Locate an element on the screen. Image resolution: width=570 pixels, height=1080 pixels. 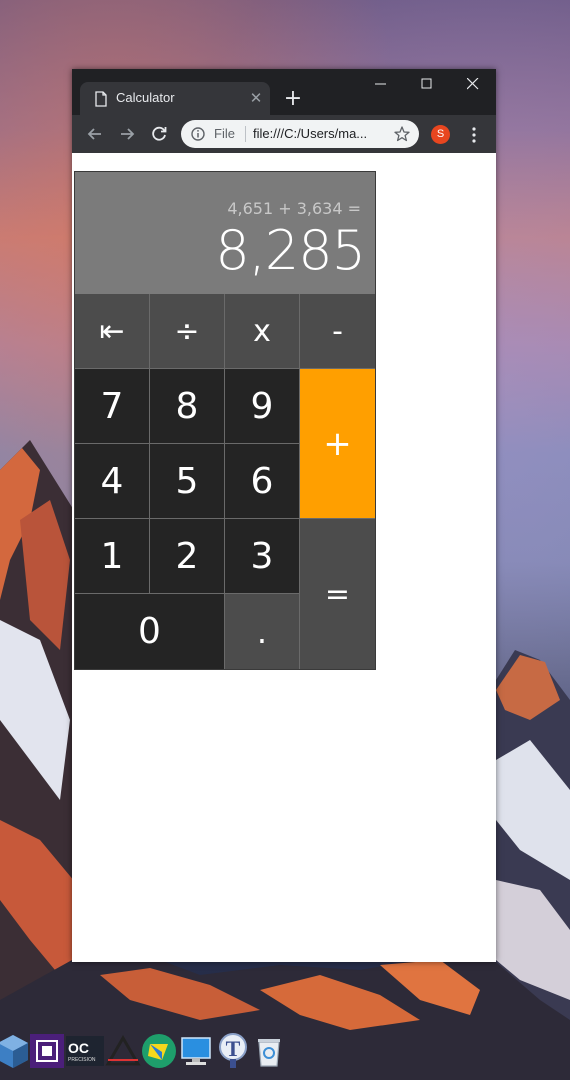
tab-calculator: Calculator ✕ is located at coordinates (175, 98).